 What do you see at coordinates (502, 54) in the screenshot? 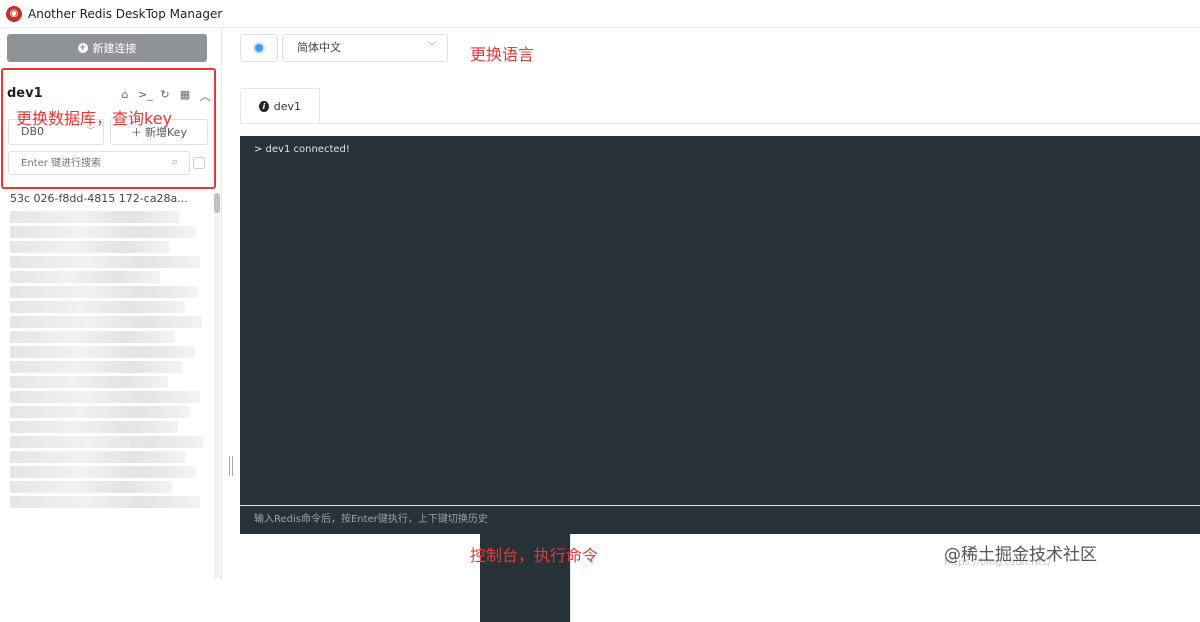
I see `annotation-language: 更换语言` at bounding box center [502, 54].